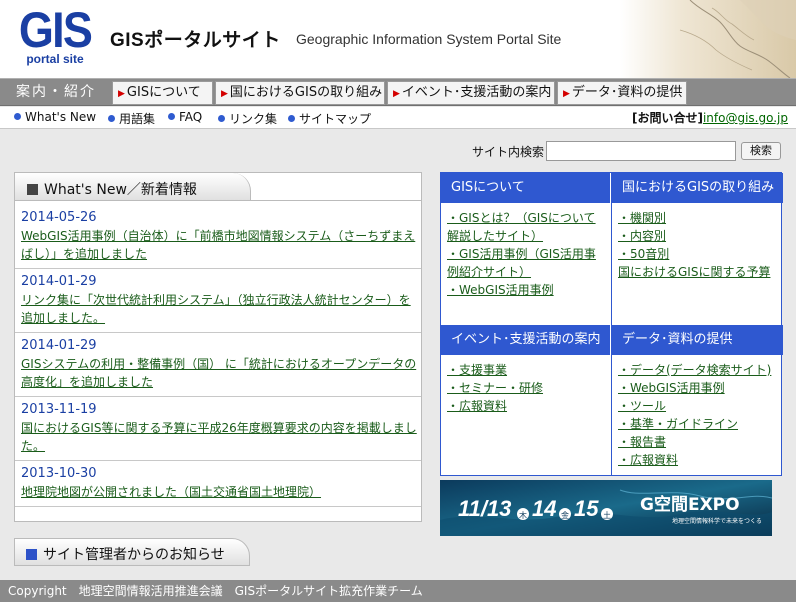 The image size is (796, 602). I want to click on site-logo: GIS portal site, so click(55, 36).